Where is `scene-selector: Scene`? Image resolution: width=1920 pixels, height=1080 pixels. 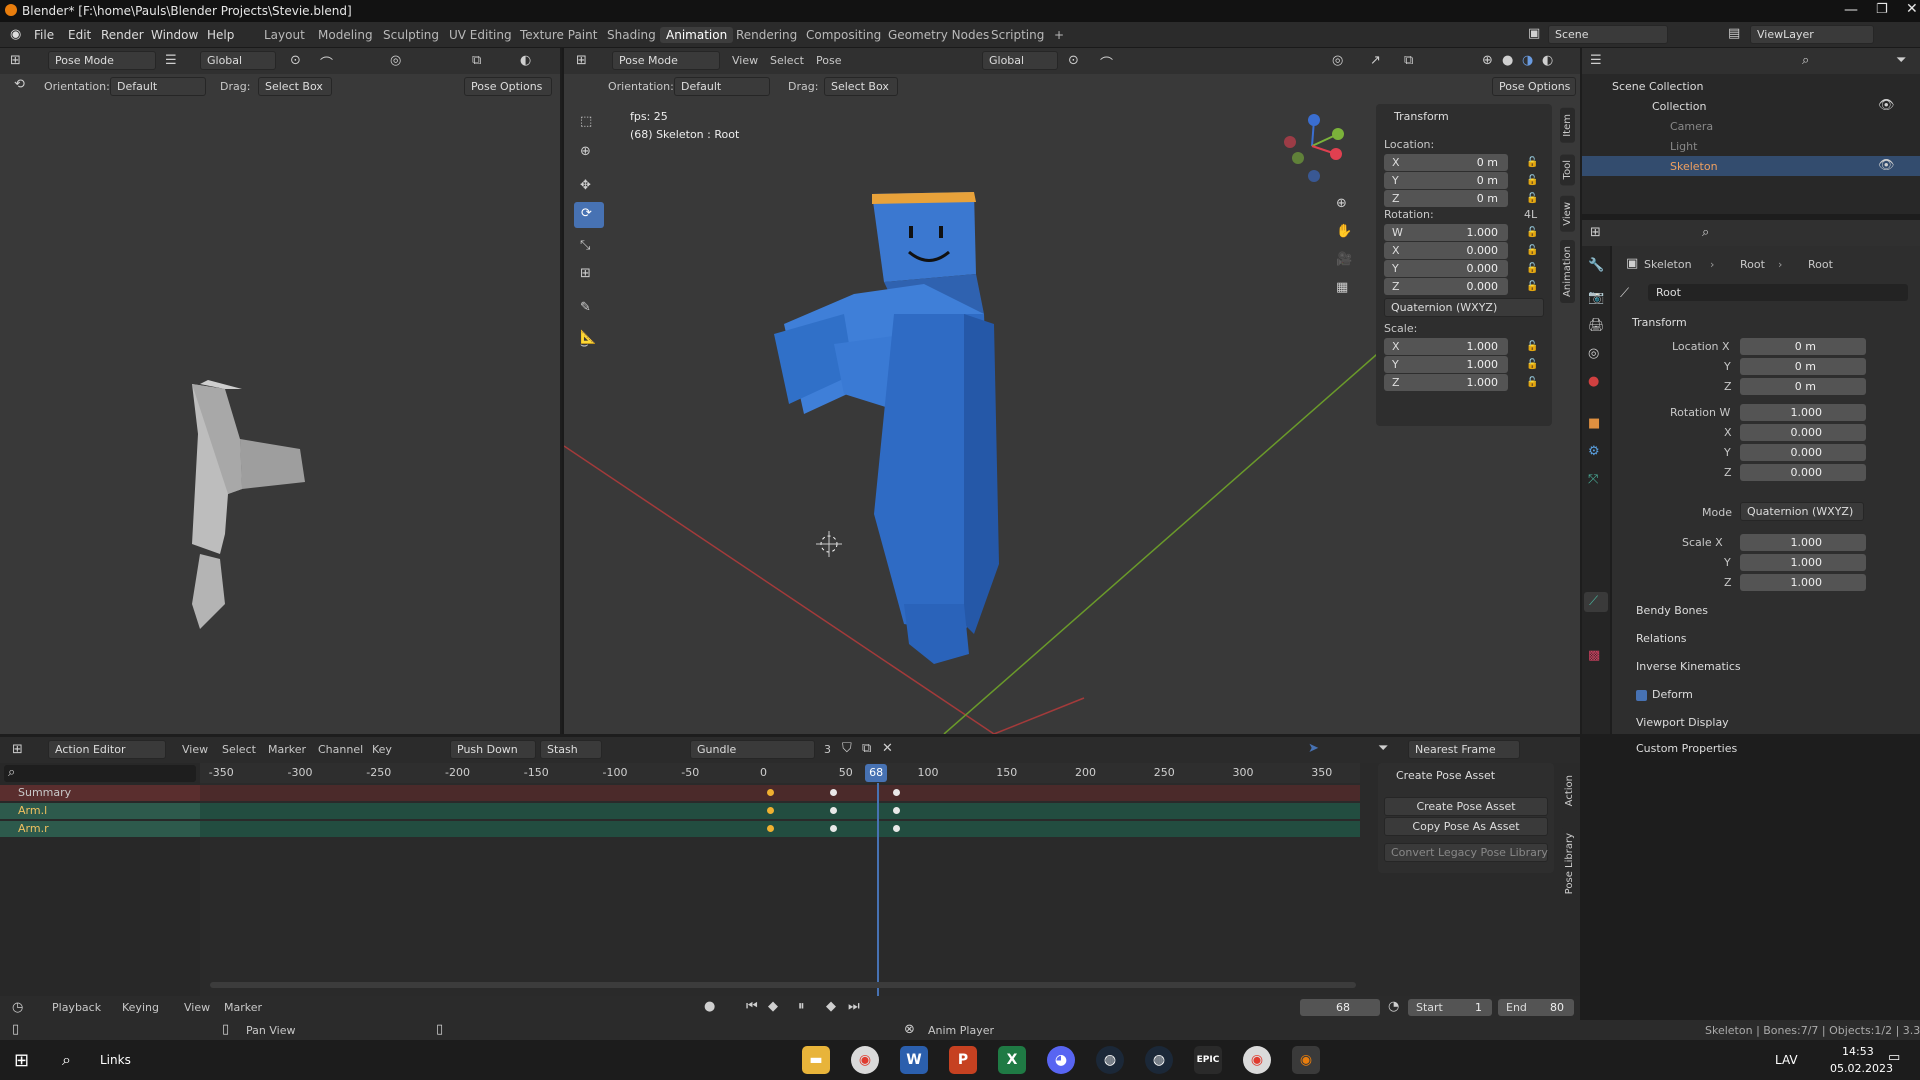 scene-selector: Scene is located at coordinates (1608, 34).